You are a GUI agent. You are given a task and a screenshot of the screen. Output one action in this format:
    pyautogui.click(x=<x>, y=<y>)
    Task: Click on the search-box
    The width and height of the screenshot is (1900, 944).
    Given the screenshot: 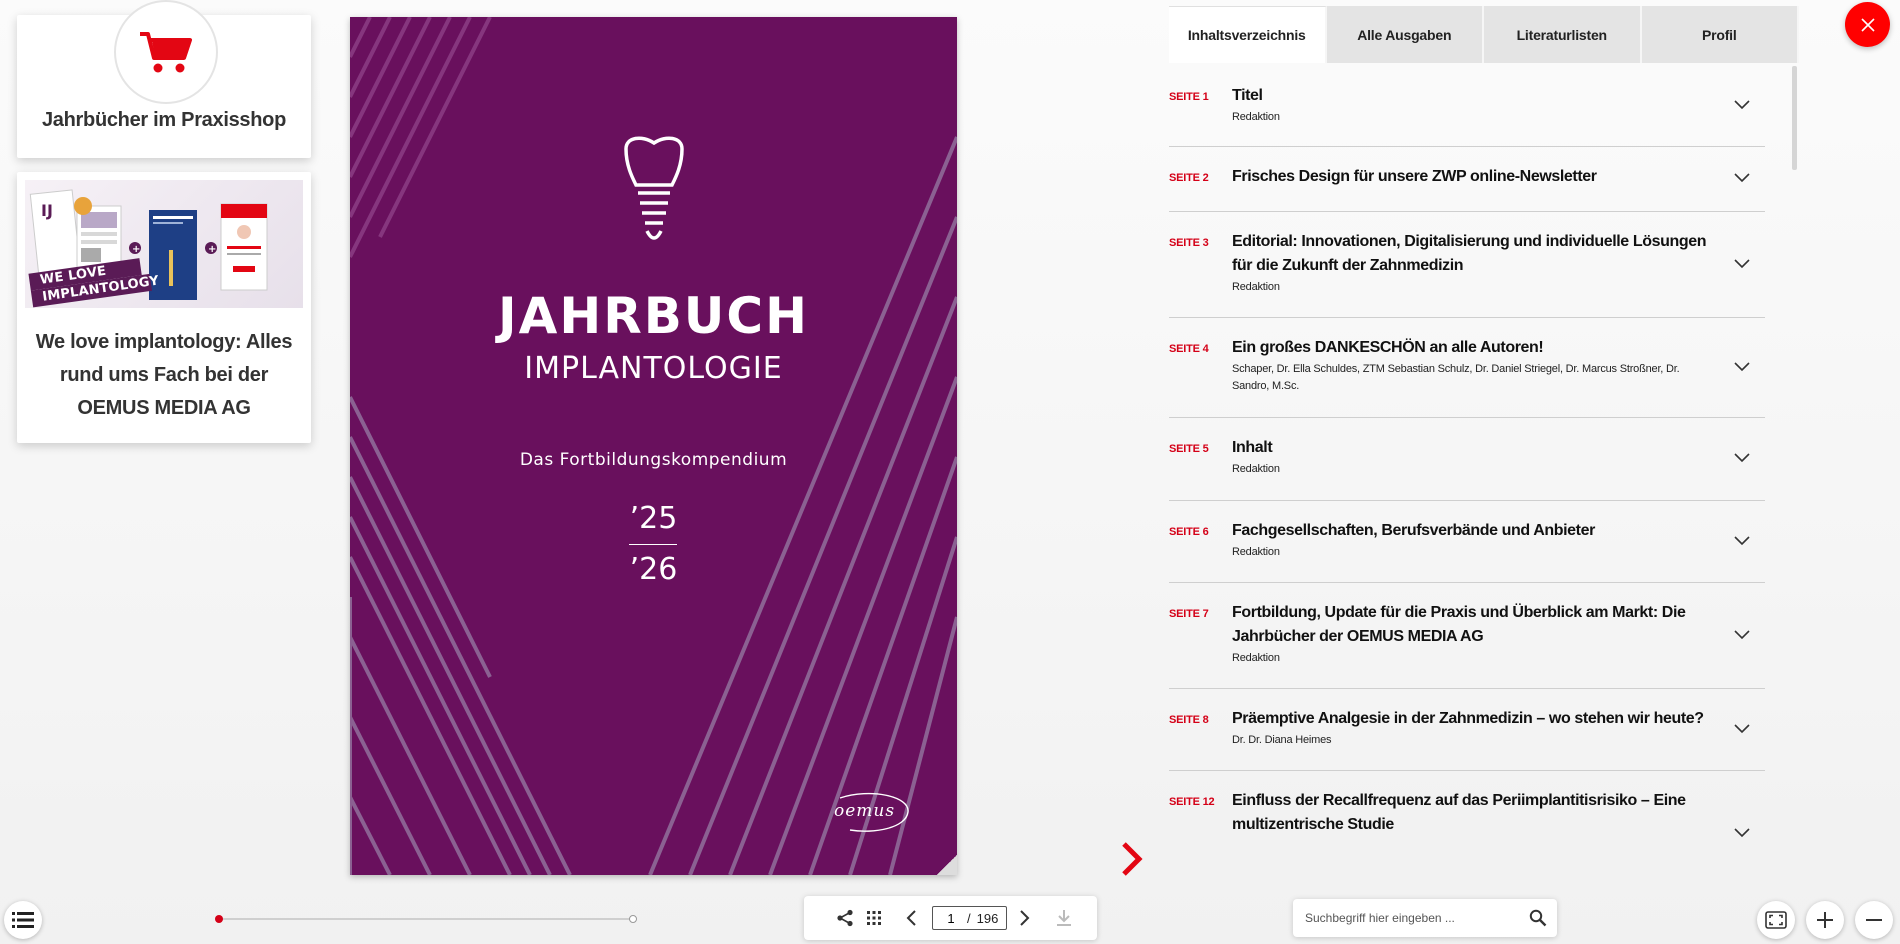 What is the action you would take?
    pyautogui.click(x=1425, y=918)
    